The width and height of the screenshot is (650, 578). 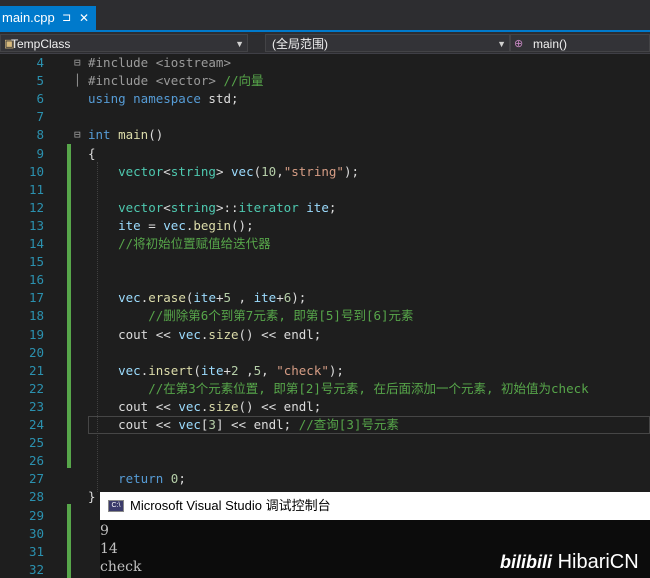 What do you see at coordinates (325, 479) in the screenshot?
I see `code-line: 27 return 0;` at bounding box center [325, 479].